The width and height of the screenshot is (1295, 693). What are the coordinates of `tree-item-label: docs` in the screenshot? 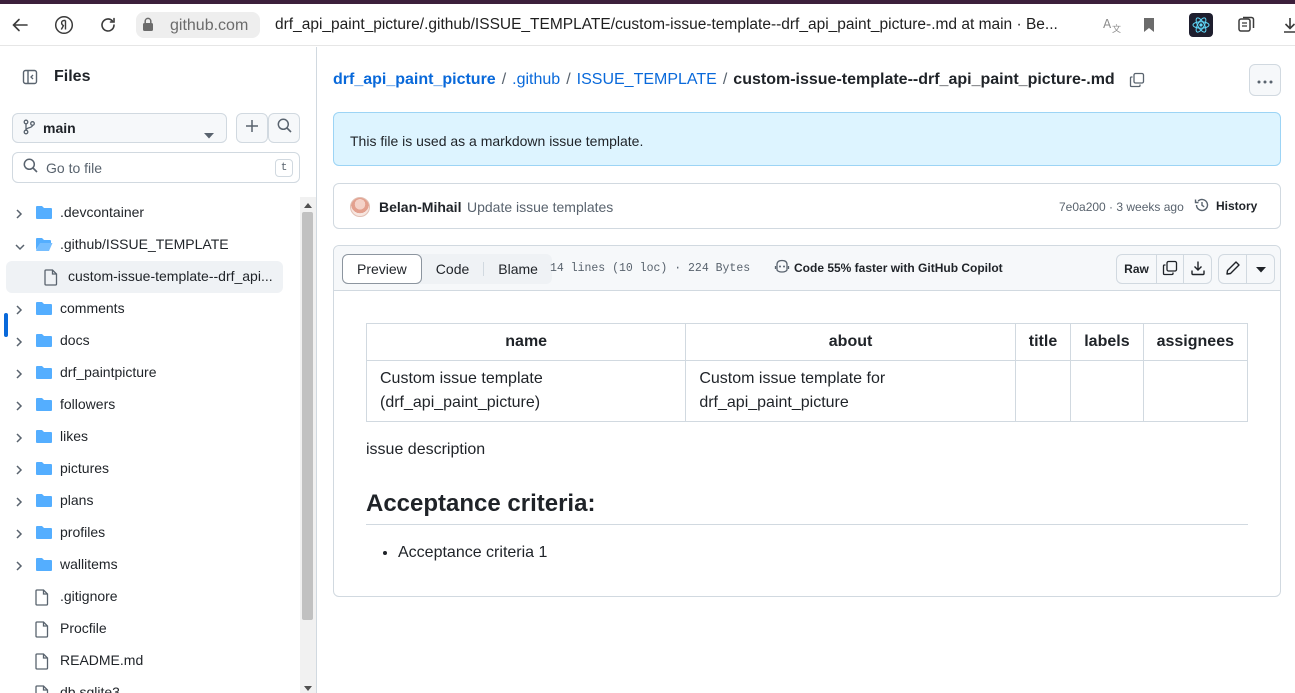 It's located at (75, 340).